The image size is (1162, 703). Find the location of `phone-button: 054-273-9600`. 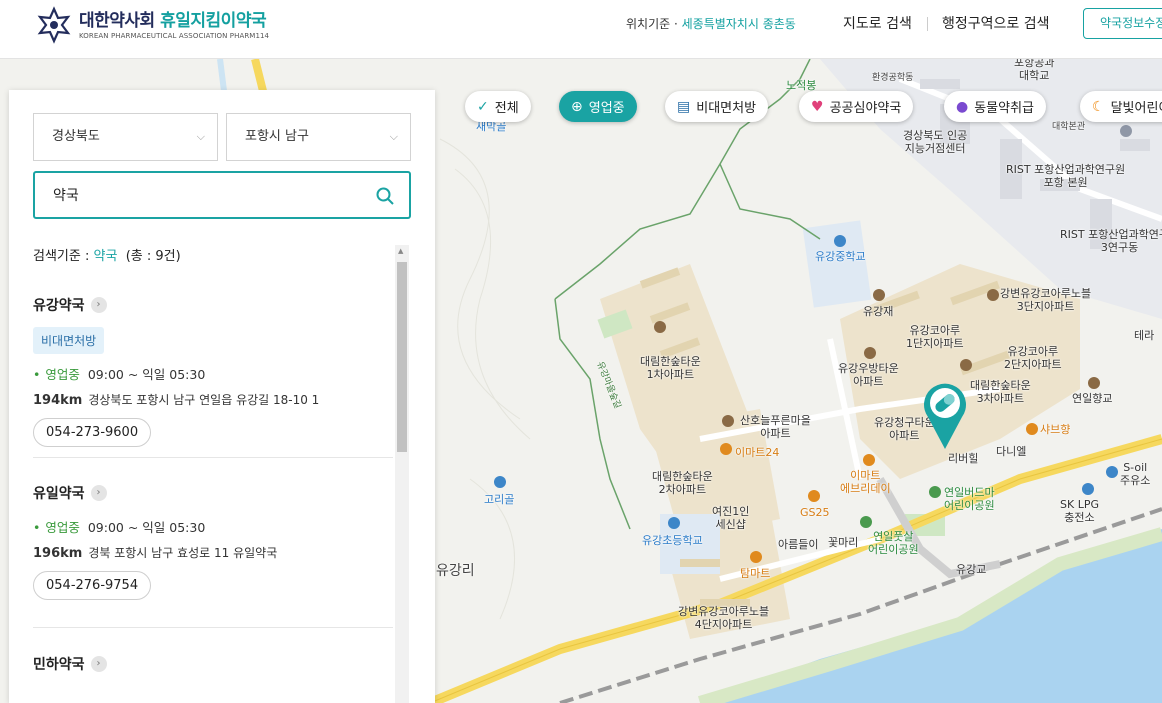

phone-button: 054-273-9600 is located at coordinates (92, 432).